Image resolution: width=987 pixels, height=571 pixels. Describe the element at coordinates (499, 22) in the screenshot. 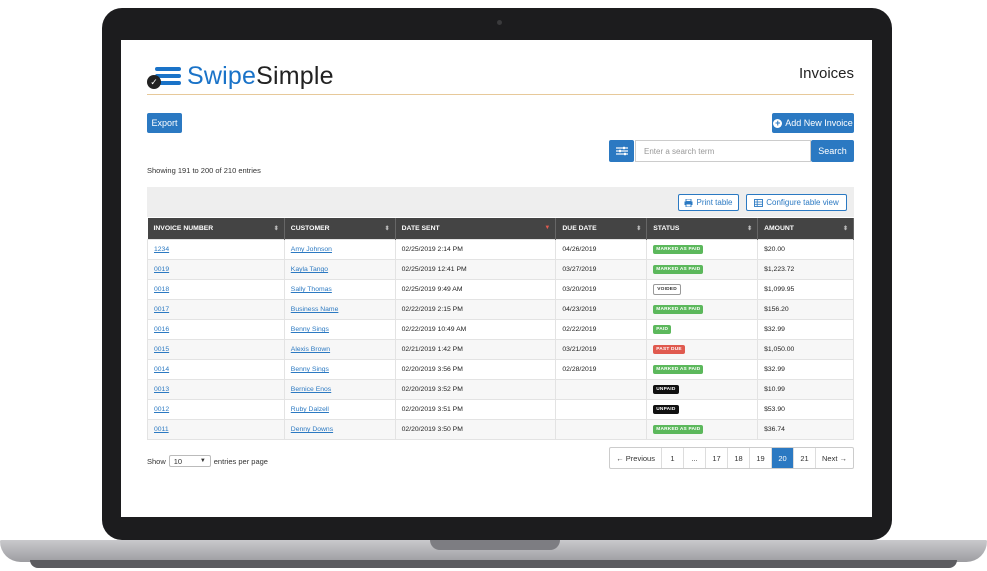

I see `camera` at that location.